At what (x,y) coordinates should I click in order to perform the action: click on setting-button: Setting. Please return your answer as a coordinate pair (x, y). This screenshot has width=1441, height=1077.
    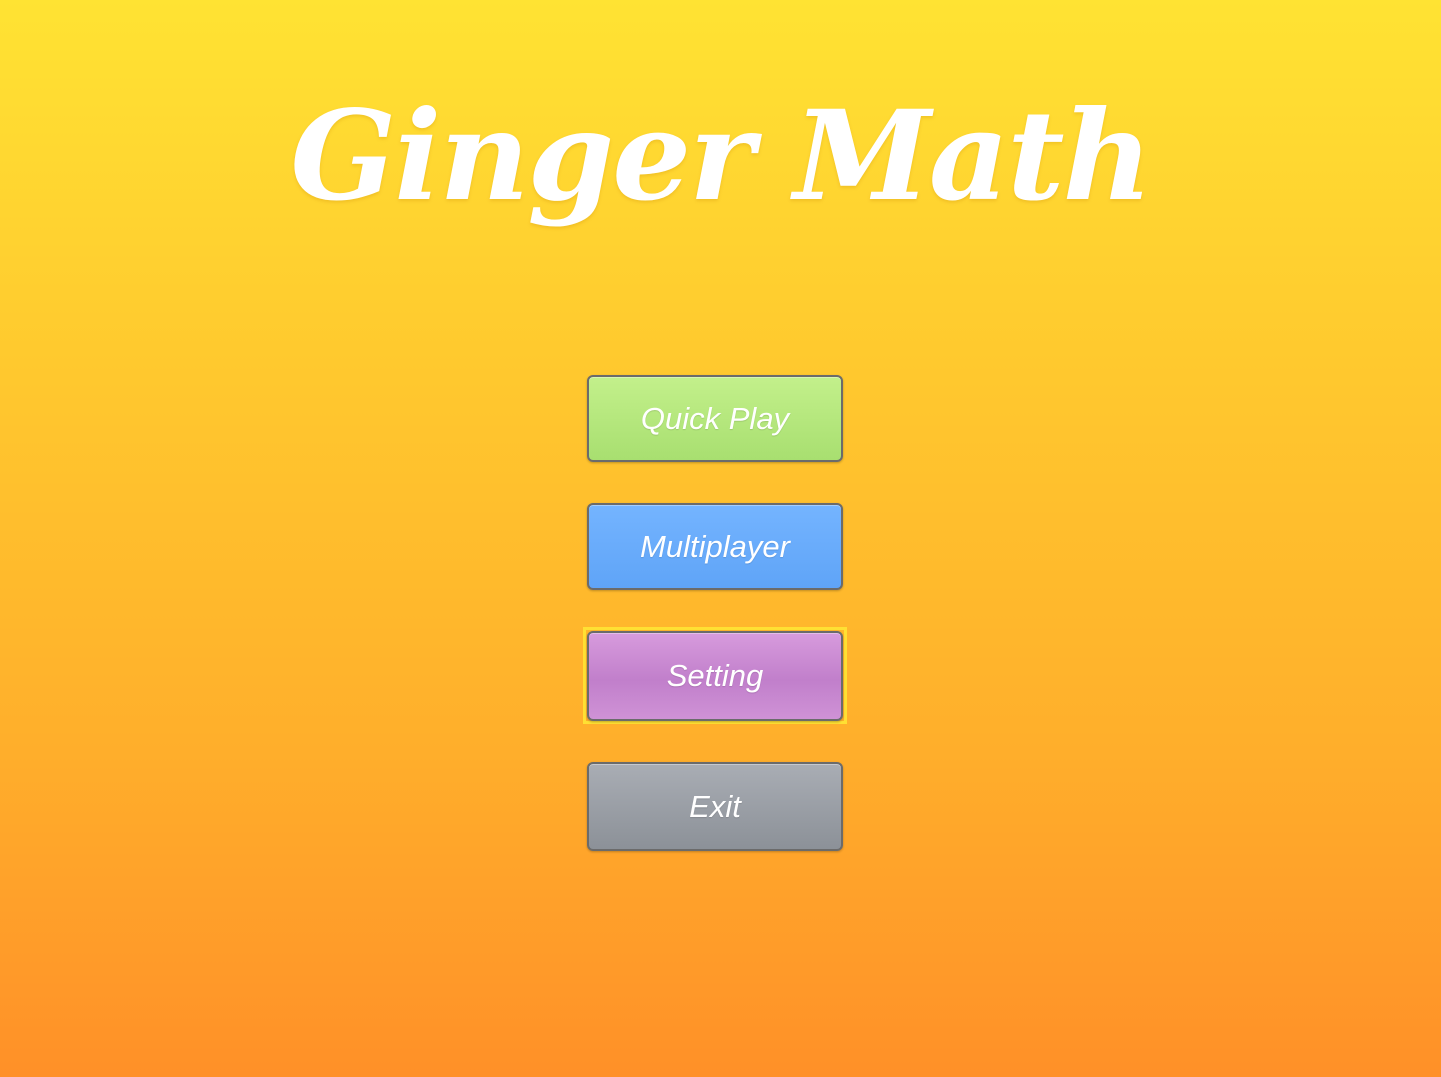
    Looking at the image, I should click on (715, 676).